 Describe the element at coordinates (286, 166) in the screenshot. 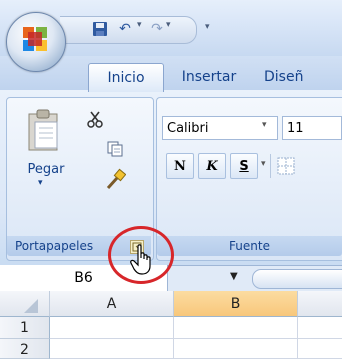

I see `borders-icon` at that location.